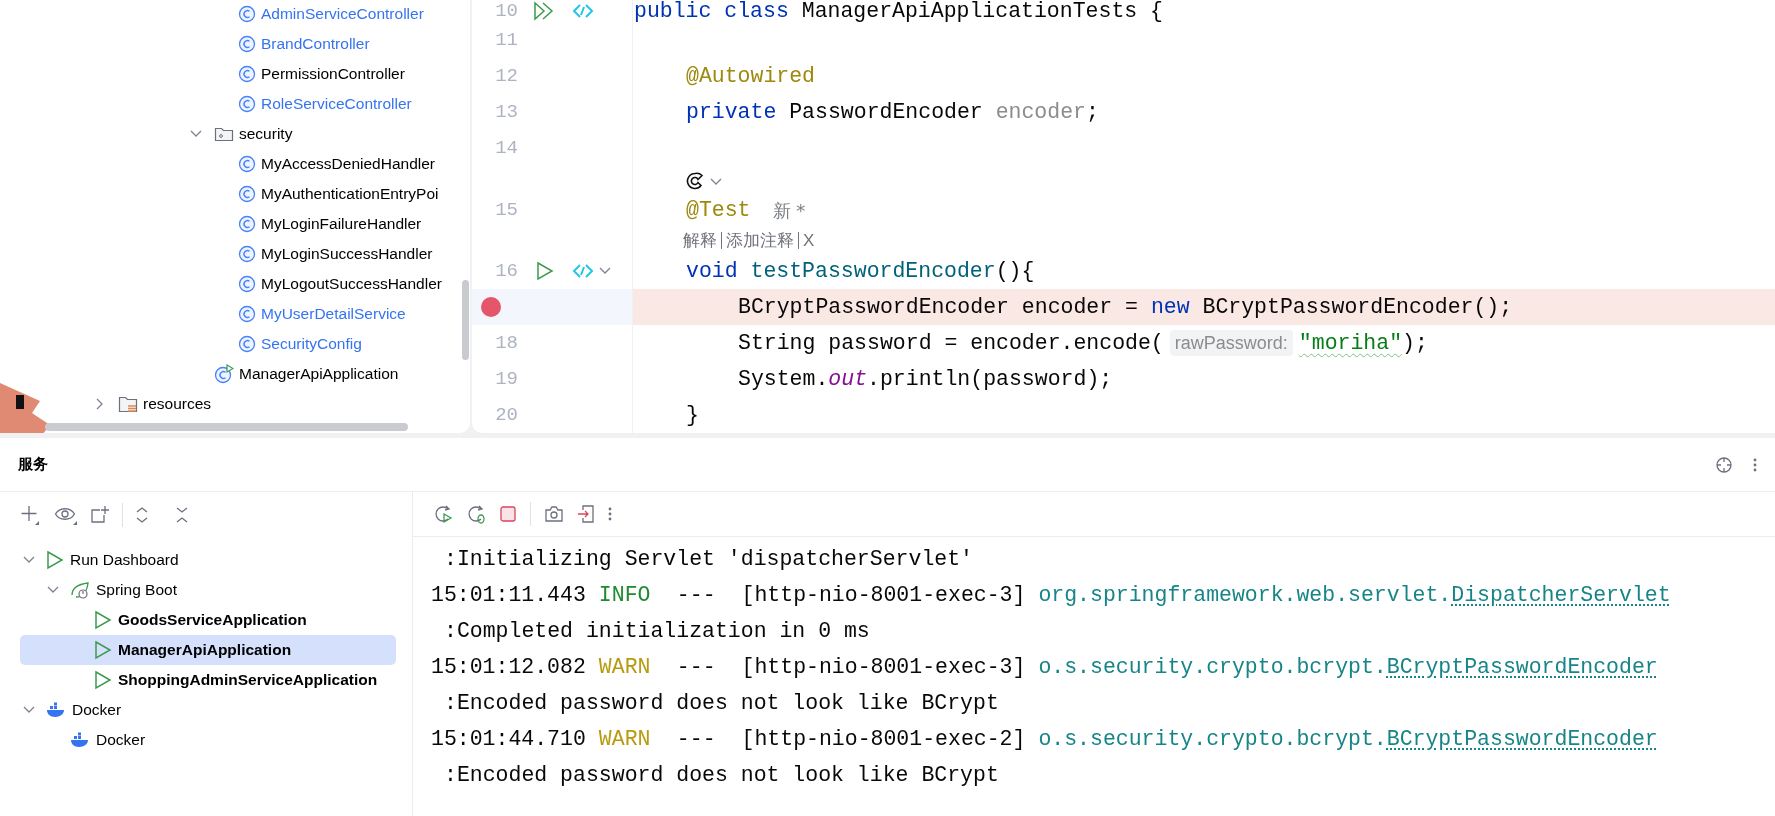  Describe the element at coordinates (208, 680) in the screenshot. I see `service-row: ShoppingAdminServiceApplication` at that location.